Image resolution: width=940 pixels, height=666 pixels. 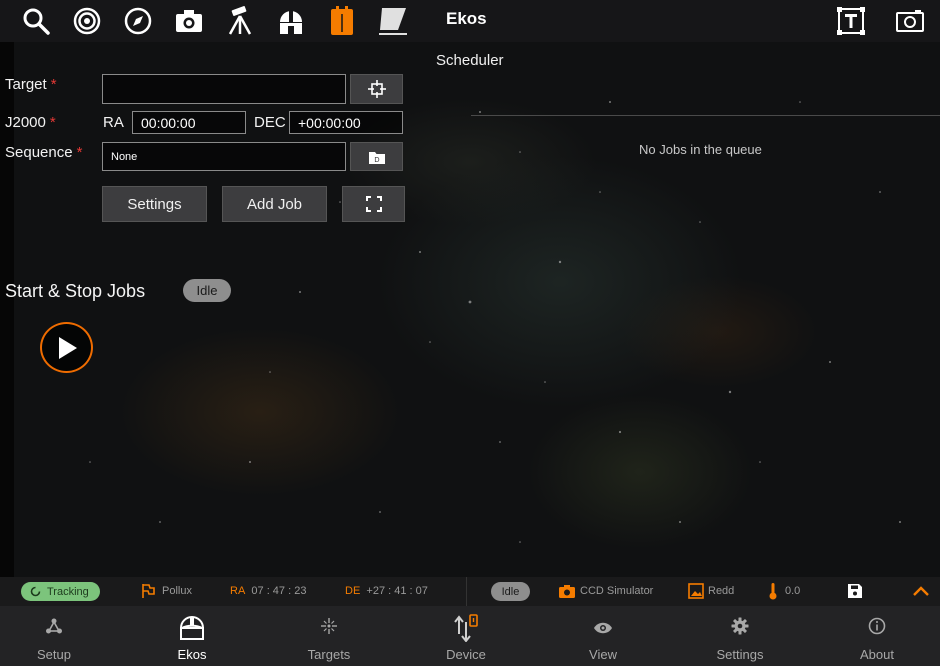 I want to click on tracking-spinner-icon, so click(x=35, y=591).